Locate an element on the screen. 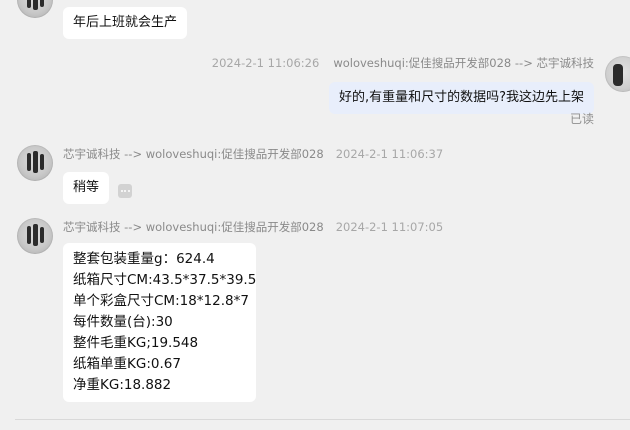  message-line: 纸箱尺寸CM:43.5*37.5*39.5 is located at coordinates (165, 280).